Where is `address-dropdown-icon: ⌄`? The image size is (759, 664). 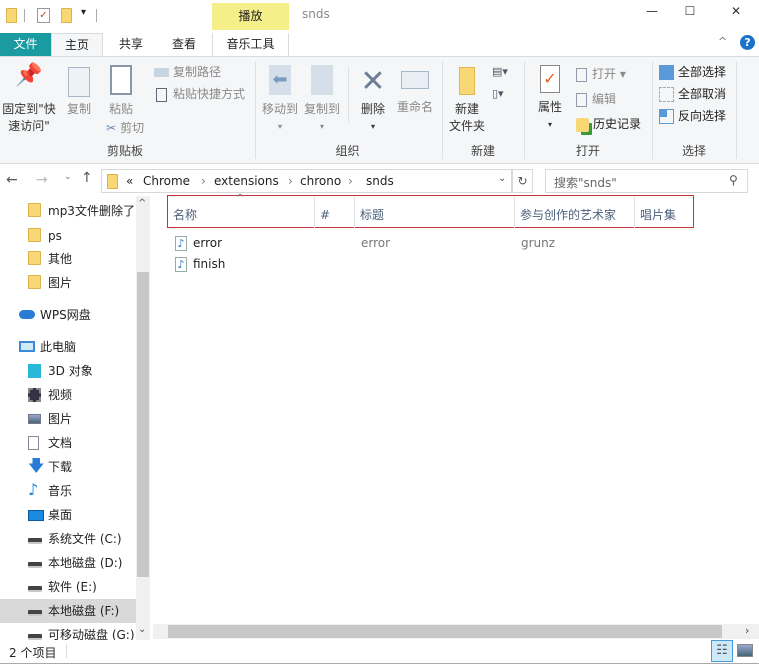 address-dropdown-icon: ⌄ is located at coordinates (502, 178).